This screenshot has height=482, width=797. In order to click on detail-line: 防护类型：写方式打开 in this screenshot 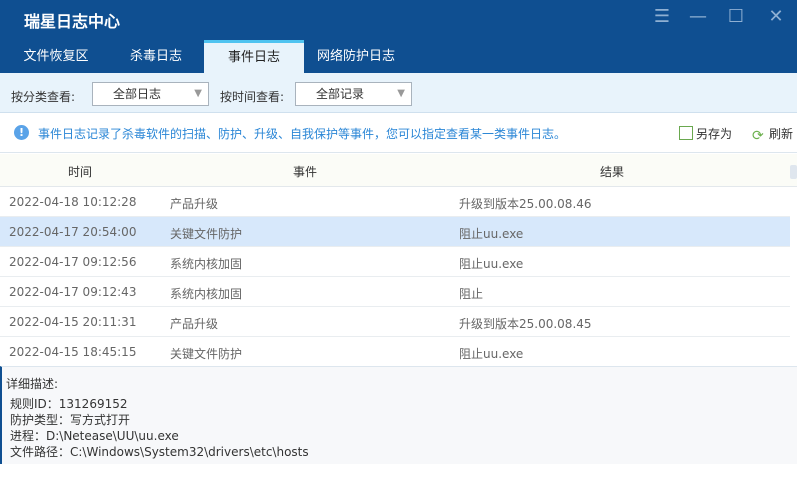, I will do `click(70, 420)`.